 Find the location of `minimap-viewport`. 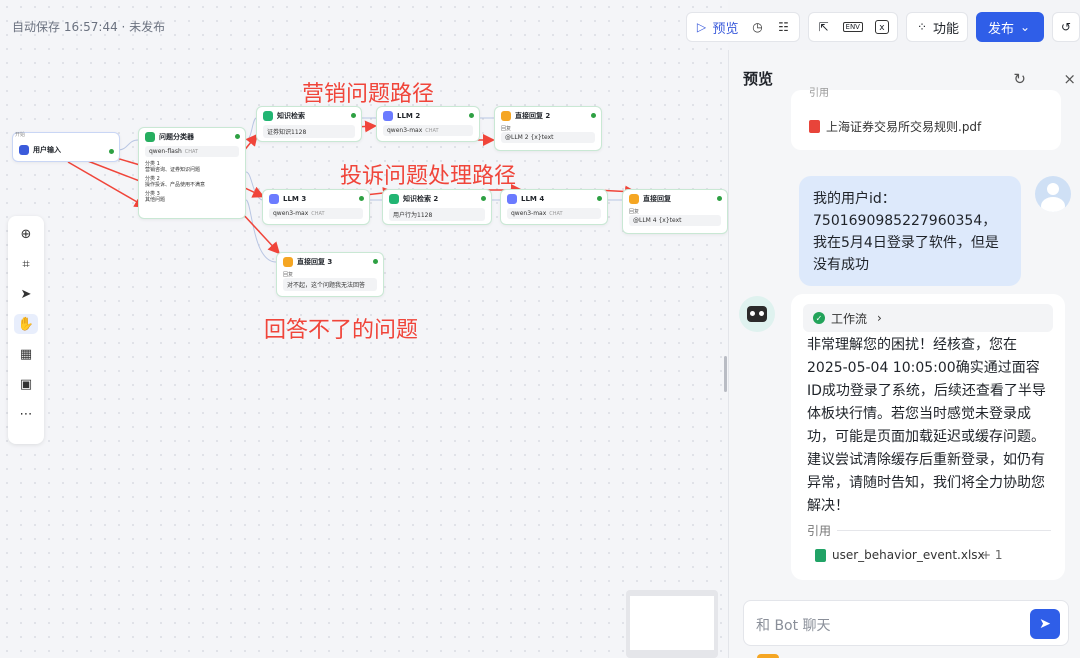

minimap-viewport is located at coordinates (672, 623).